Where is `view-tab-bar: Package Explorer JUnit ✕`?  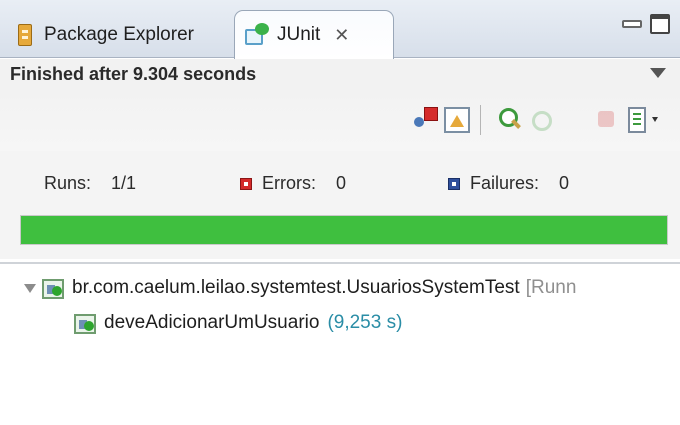 view-tab-bar: Package Explorer JUnit ✕ is located at coordinates (340, 29).